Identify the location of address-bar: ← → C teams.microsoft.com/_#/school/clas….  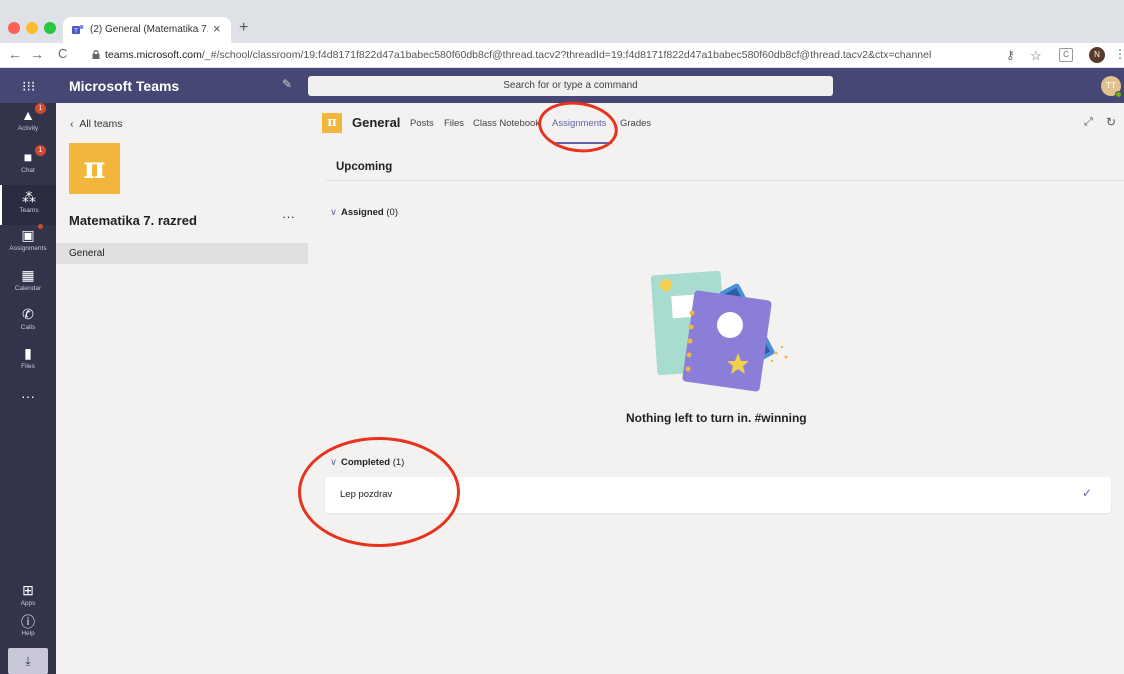
(562, 55).